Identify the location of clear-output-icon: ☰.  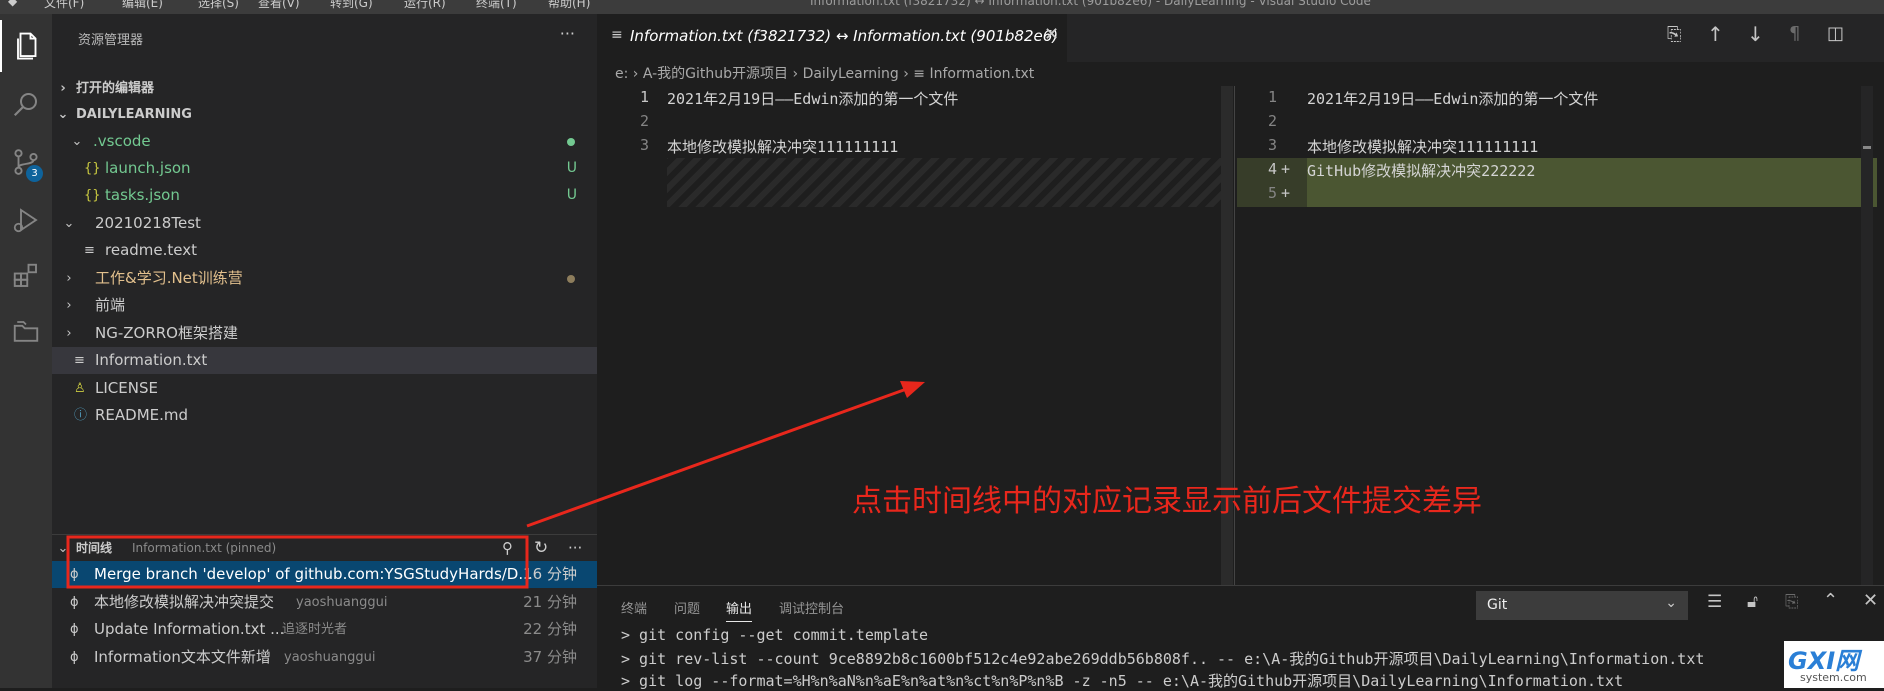
(1714, 602).